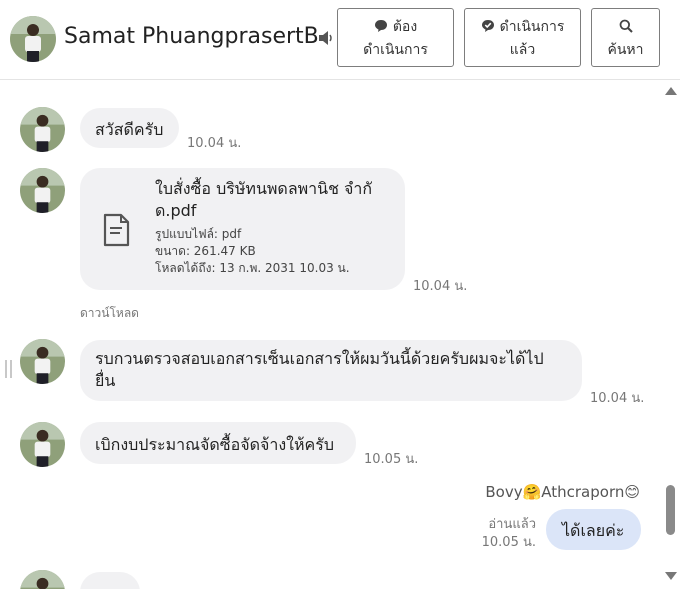  I want to click on pending-action-label-1: ต้อง, so click(405, 27).